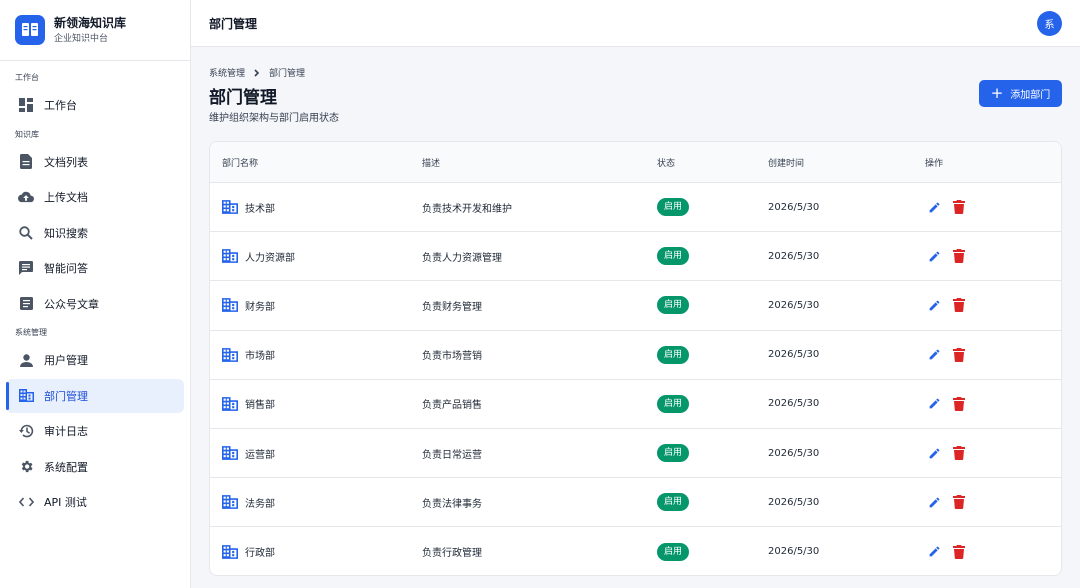 The width and height of the screenshot is (1080, 588). I want to click on sidebar-item-label: 审计日志, so click(66, 431).